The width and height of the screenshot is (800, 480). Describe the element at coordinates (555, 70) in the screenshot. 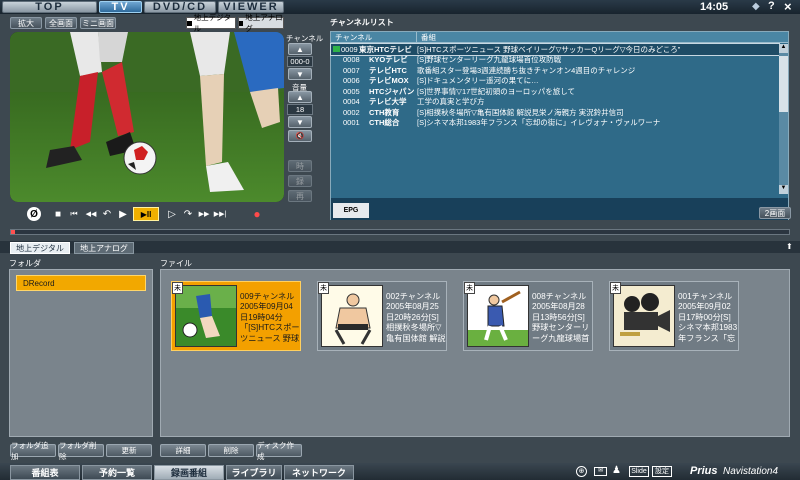

I see `channel-row: 0007 テレビHTC 歌番組スター登場3週連続勝ち抜きチャンオン4週目のチャレンジ` at that location.